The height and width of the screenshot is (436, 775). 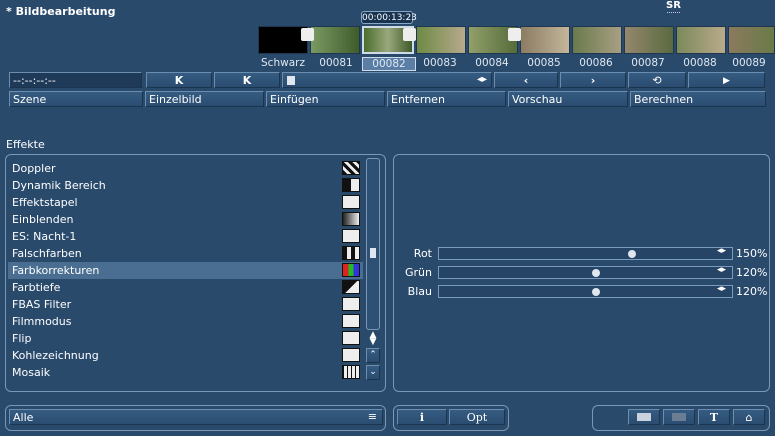 I want to click on logo-underline, so click(x=673, y=13).